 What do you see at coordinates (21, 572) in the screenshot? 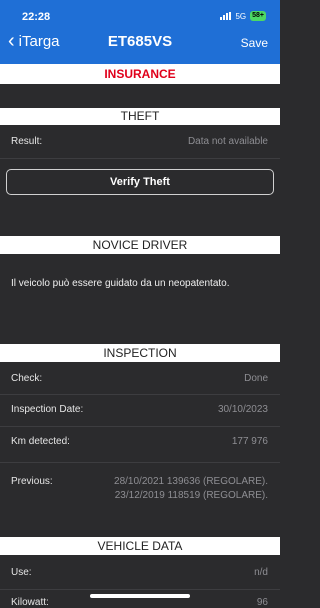
I see `use-label: Use:` at bounding box center [21, 572].